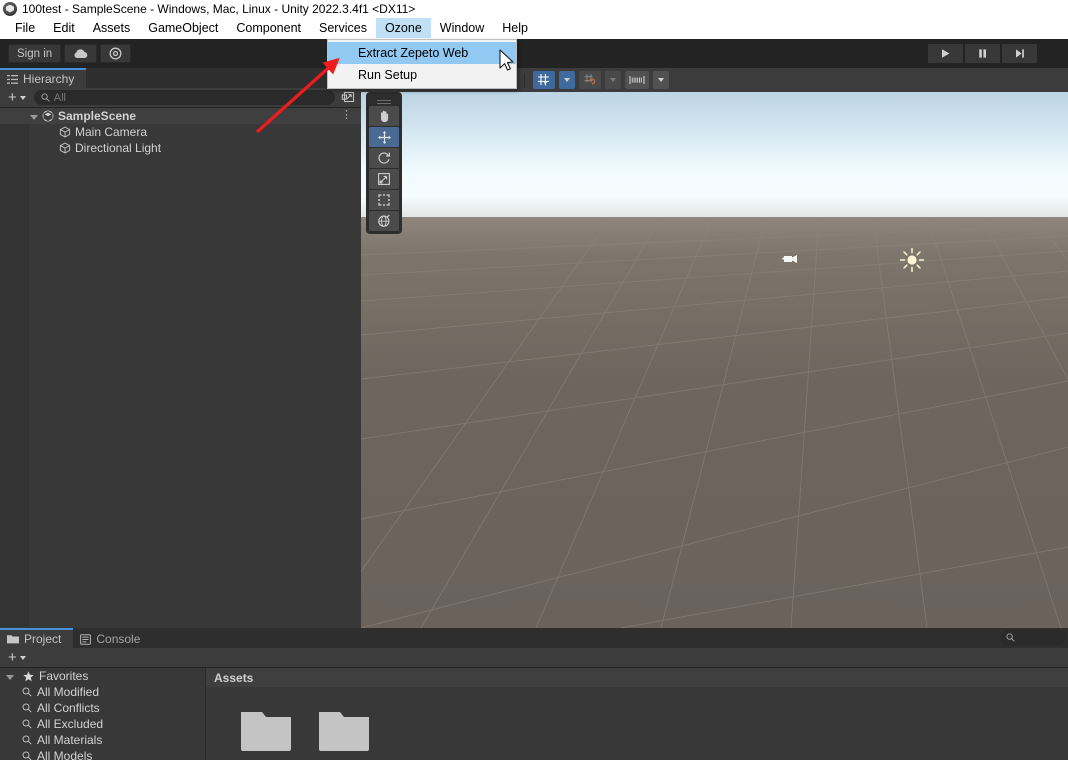 The height and width of the screenshot is (760, 1068). Describe the element at coordinates (346, 115) in the screenshot. I see `hierarchy-context-menu-icon: ⋮` at that location.